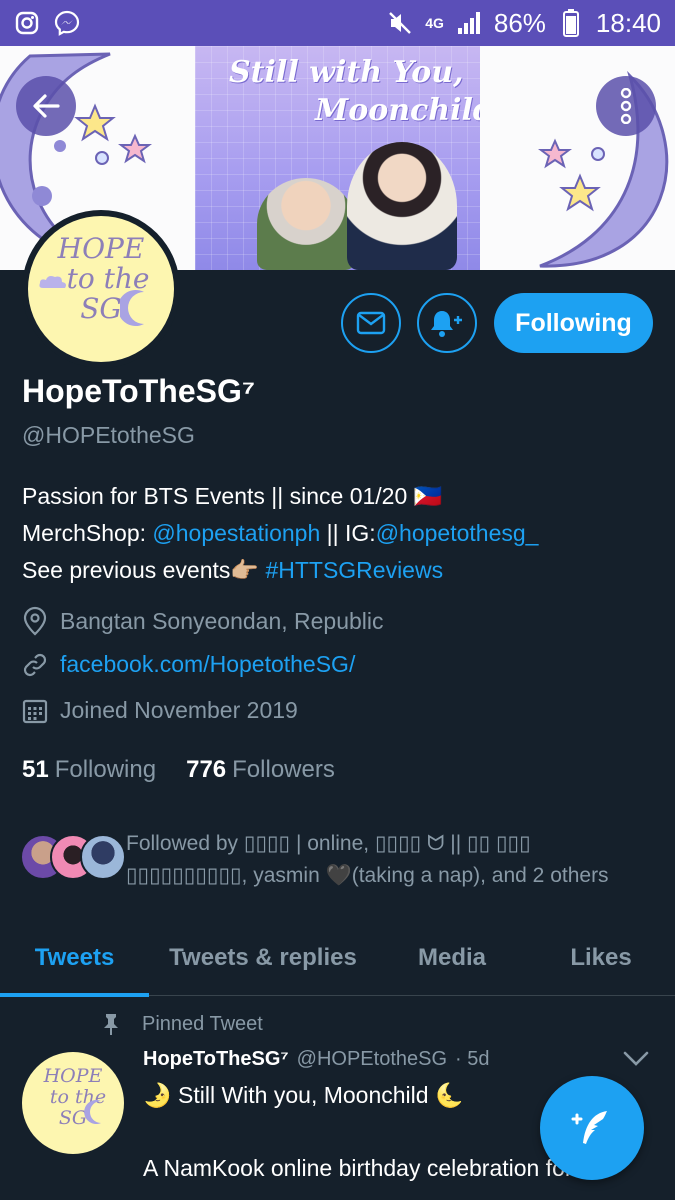 The height and width of the screenshot is (1200, 675). What do you see at coordinates (354, 570) in the screenshot?
I see `hashtag-link: #HTTSGReviews` at bounding box center [354, 570].